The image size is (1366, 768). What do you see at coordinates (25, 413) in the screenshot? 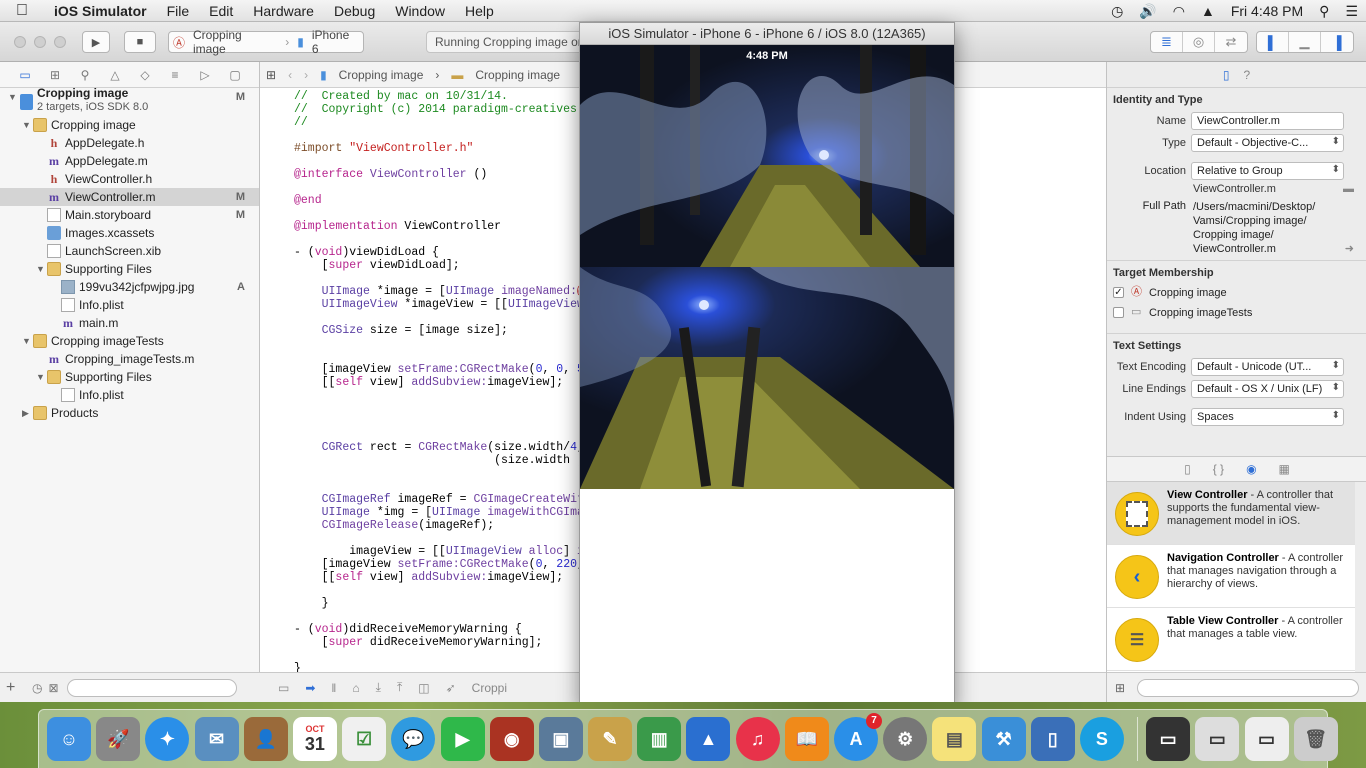
I see `disclosure-right-icon: ▶` at bounding box center [25, 413].